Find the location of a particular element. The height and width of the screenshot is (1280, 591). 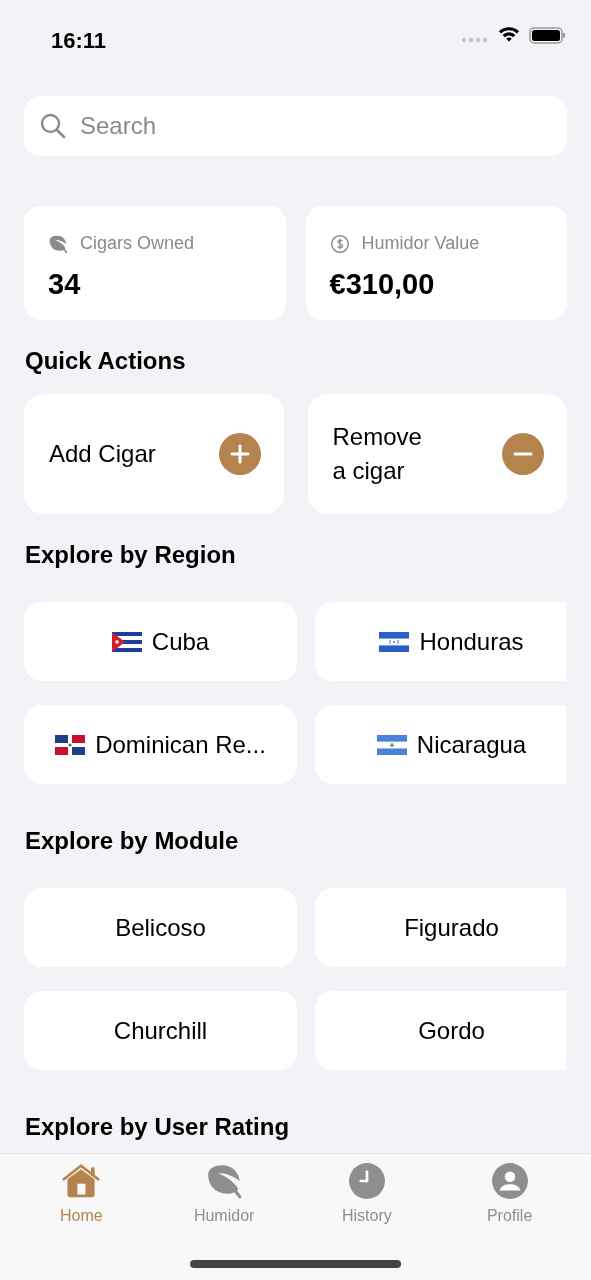

stat-value: €310,00 is located at coordinates (382, 284).